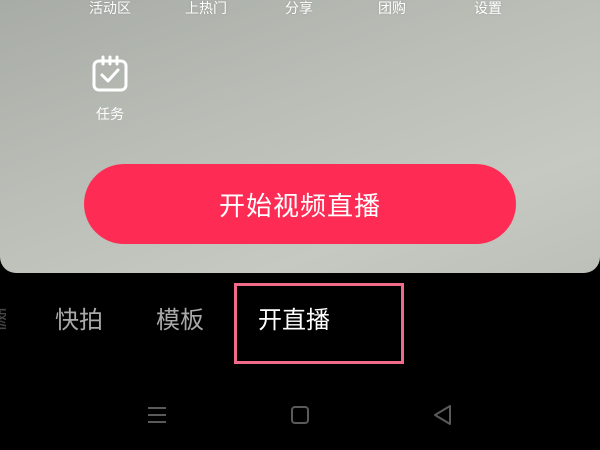 The width and height of the screenshot is (600, 450). I want to click on menu-icon, so click(157, 415).